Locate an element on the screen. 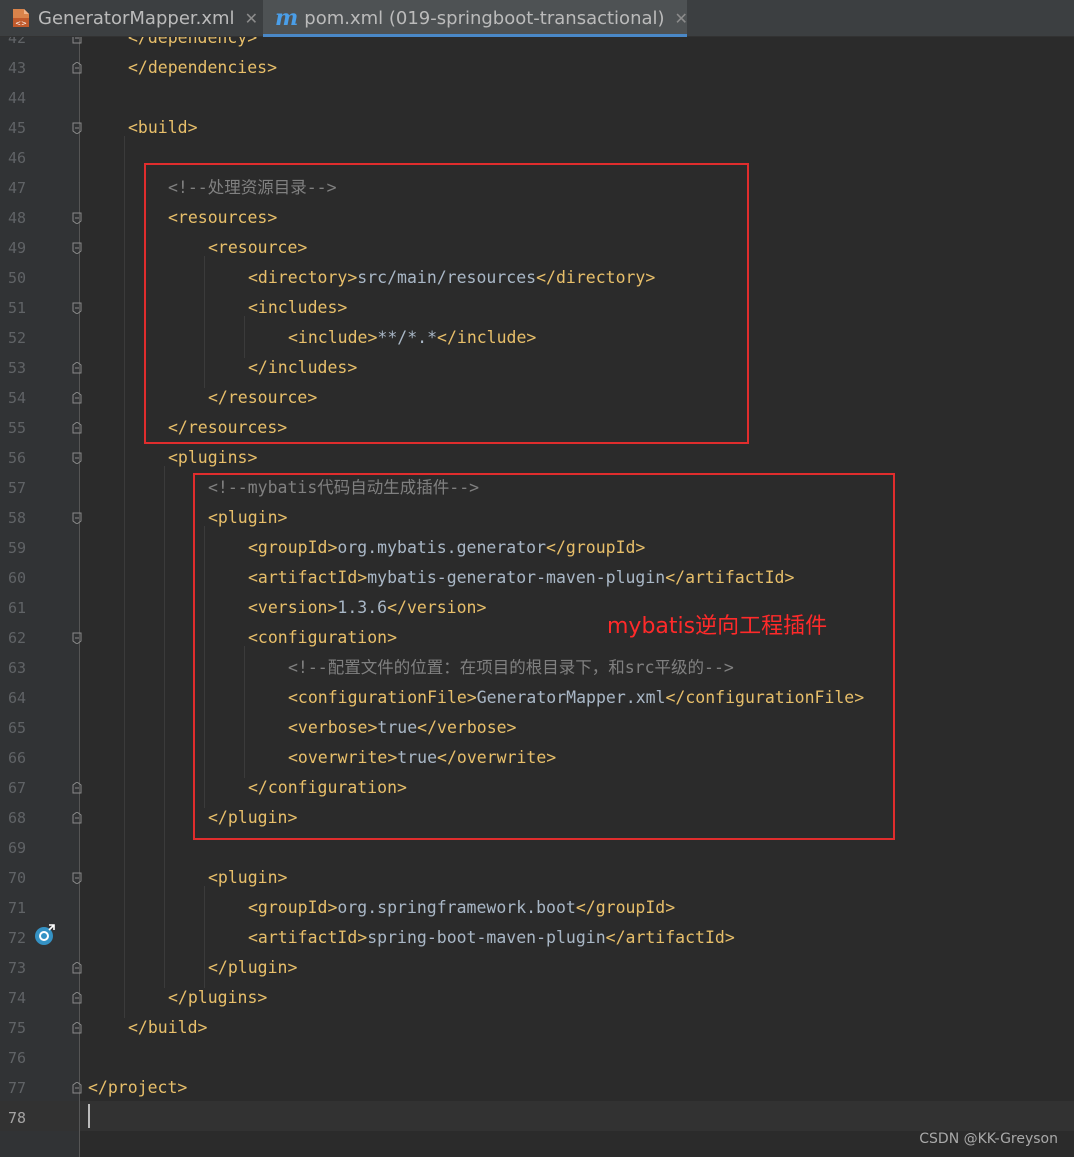 The height and width of the screenshot is (1157, 1074). line-number: 74 is located at coordinates (16, 998).